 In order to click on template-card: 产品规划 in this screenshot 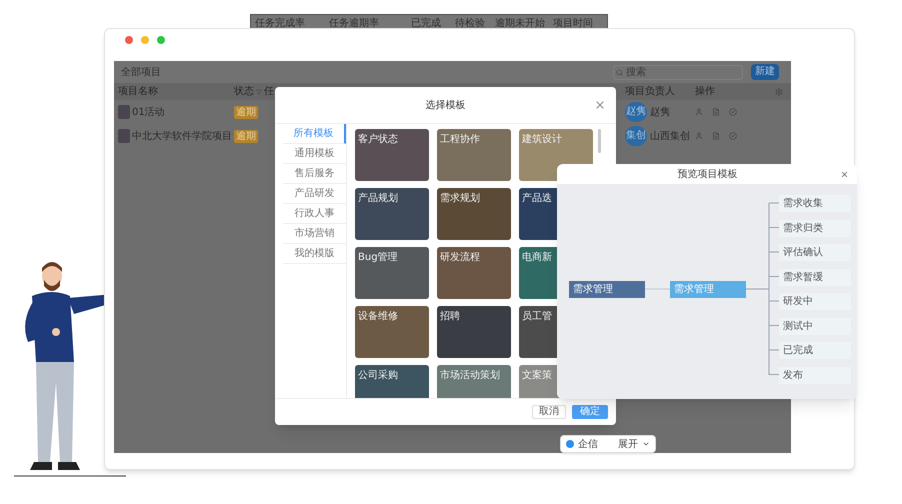, I will do `click(392, 214)`.